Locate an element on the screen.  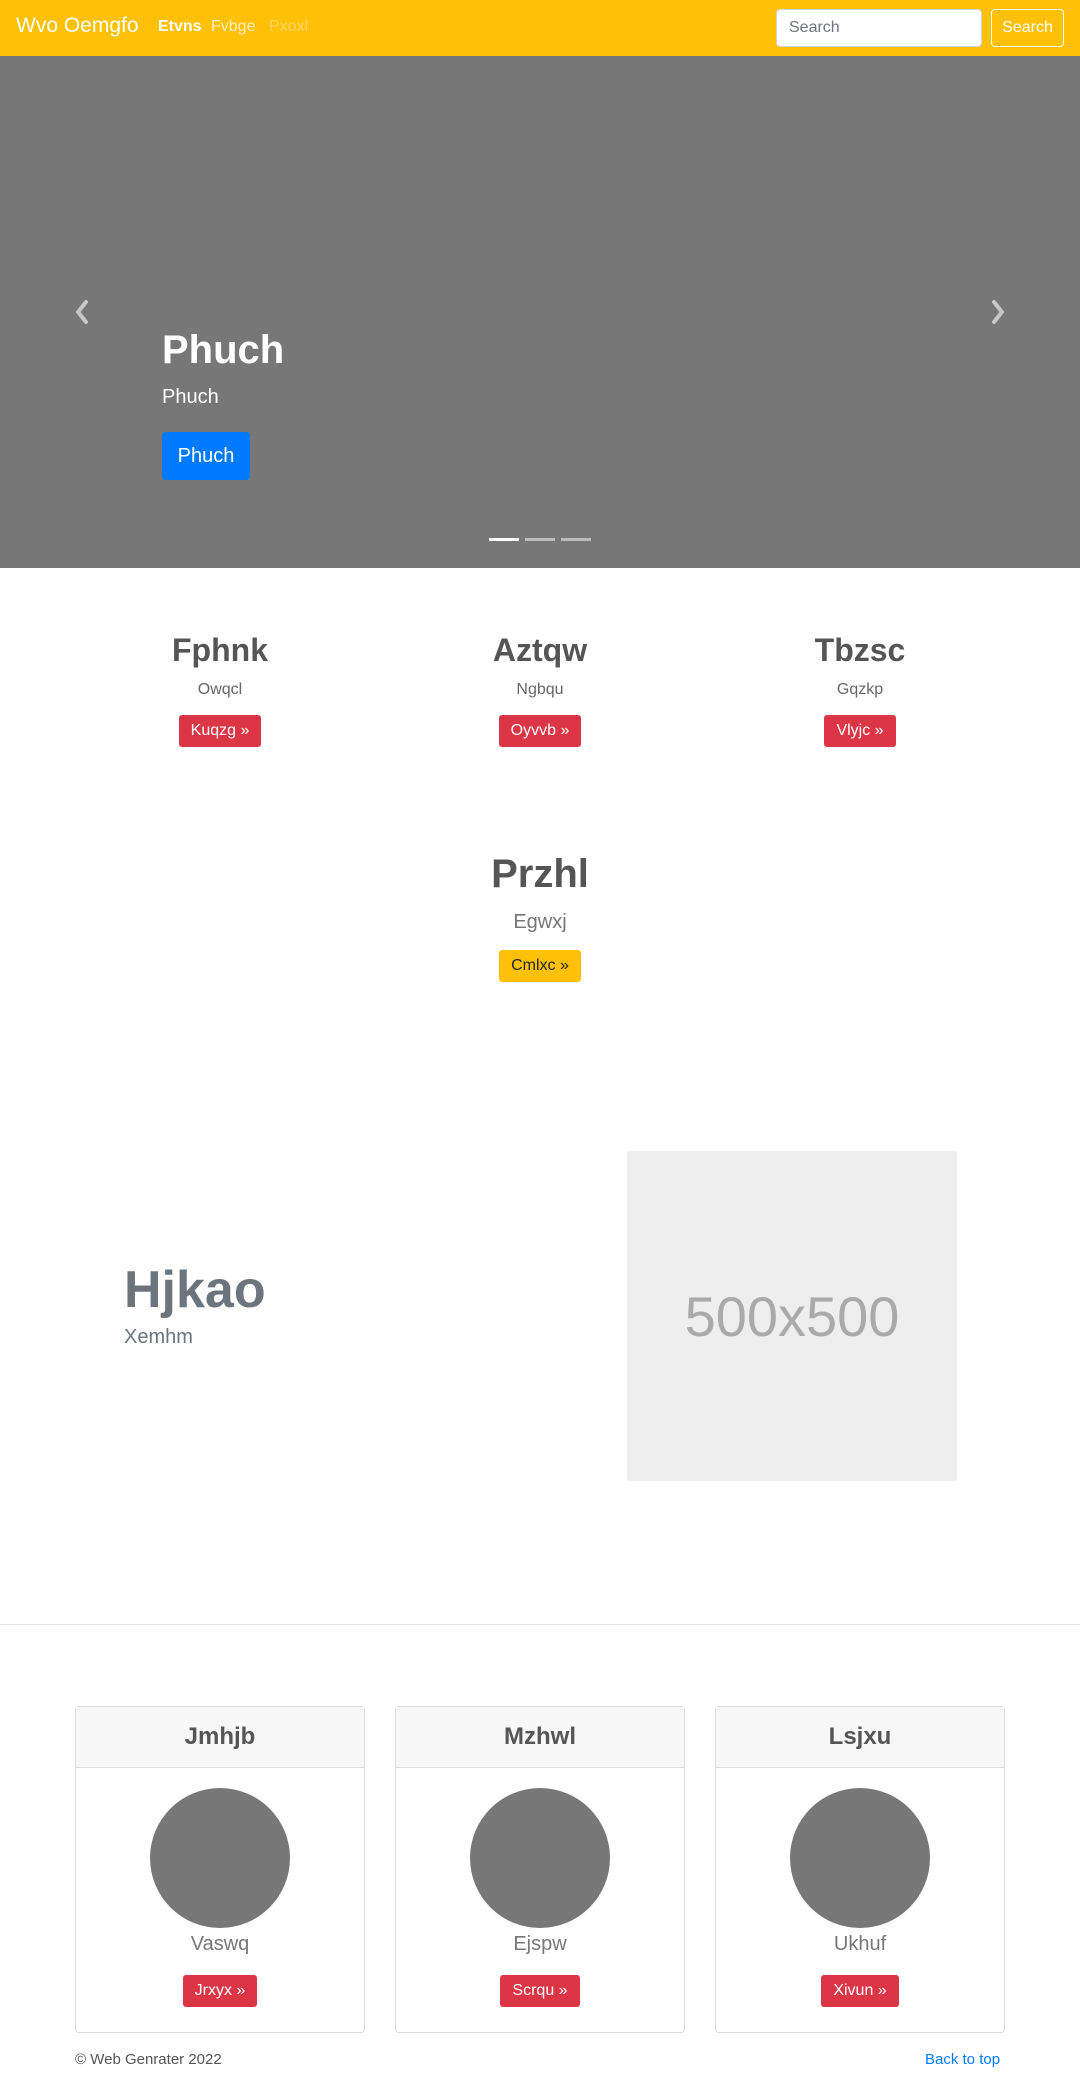
card-header: Lsjxu is located at coordinates (860, 1737).